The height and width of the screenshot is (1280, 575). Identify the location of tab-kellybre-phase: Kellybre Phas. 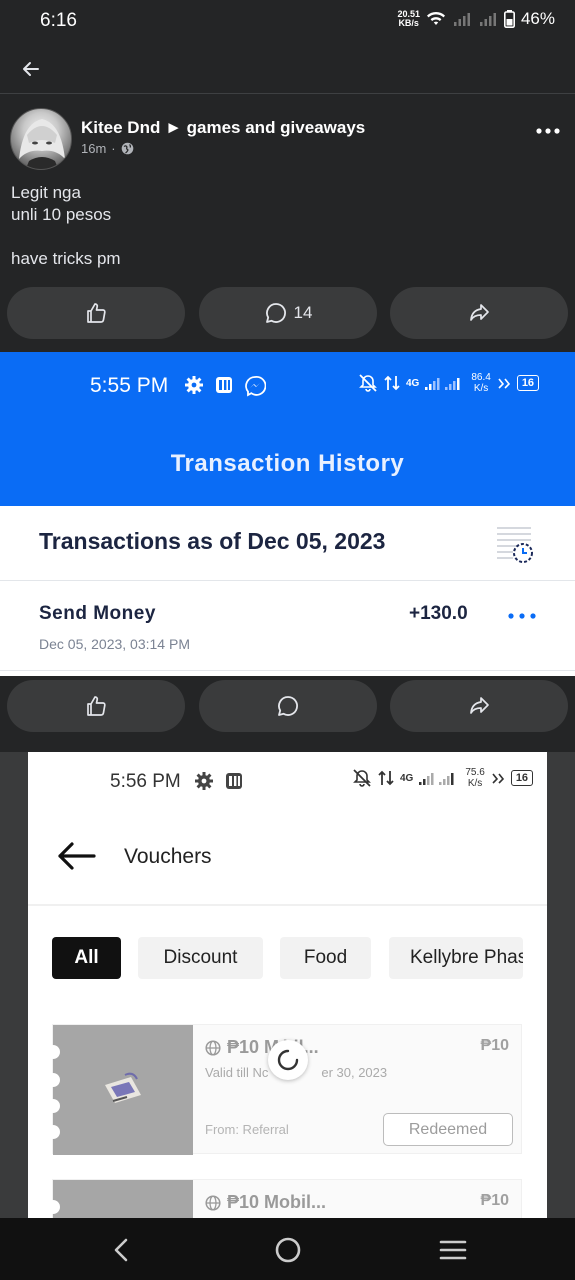
(456, 958).